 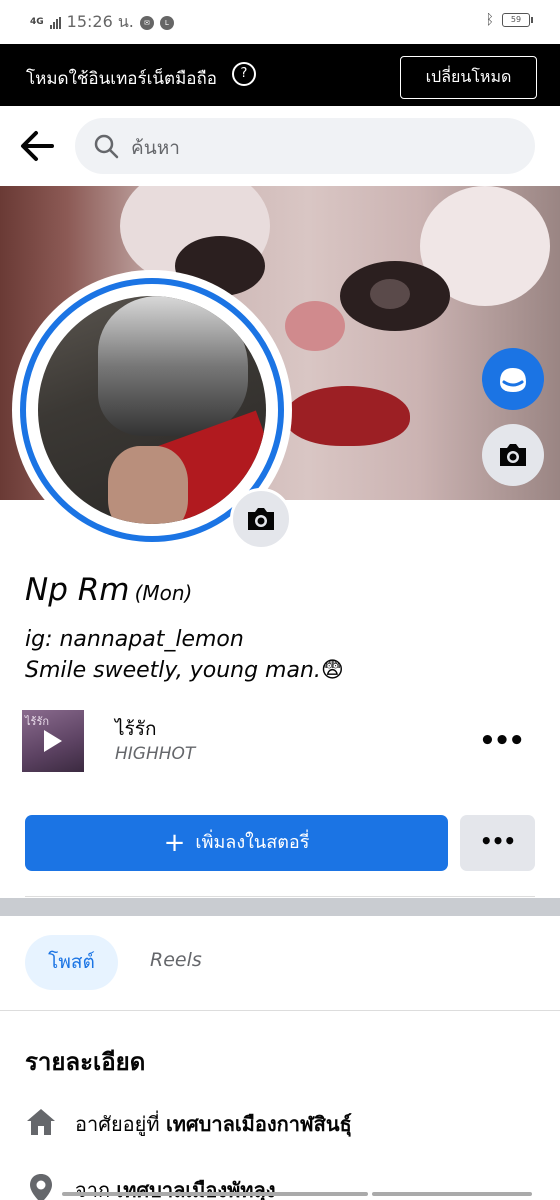 What do you see at coordinates (55, 22) in the screenshot?
I see `signal-icon` at bounding box center [55, 22].